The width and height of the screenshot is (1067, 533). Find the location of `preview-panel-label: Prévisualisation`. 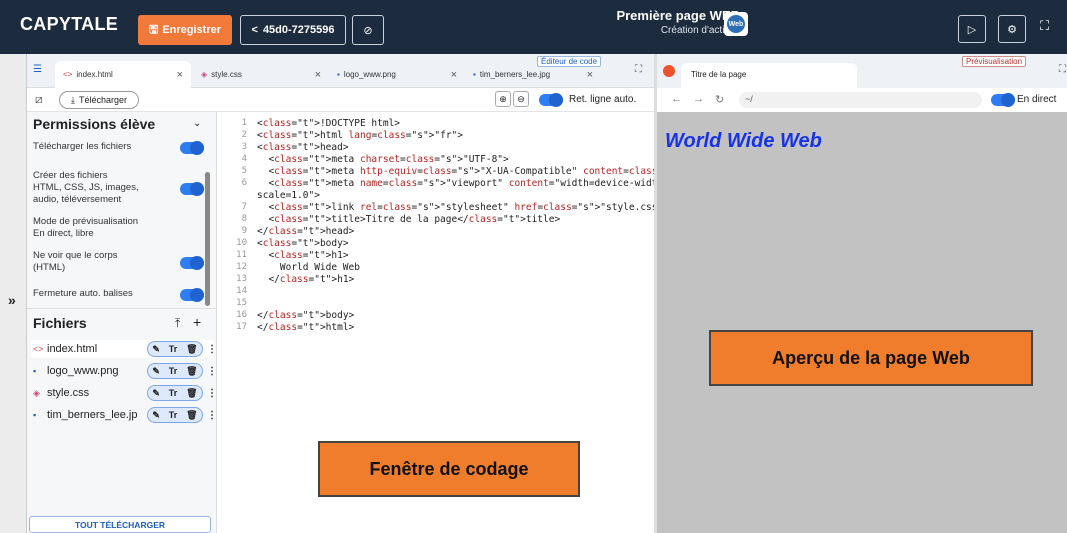

preview-panel-label: Prévisualisation is located at coordinates (994, 61).